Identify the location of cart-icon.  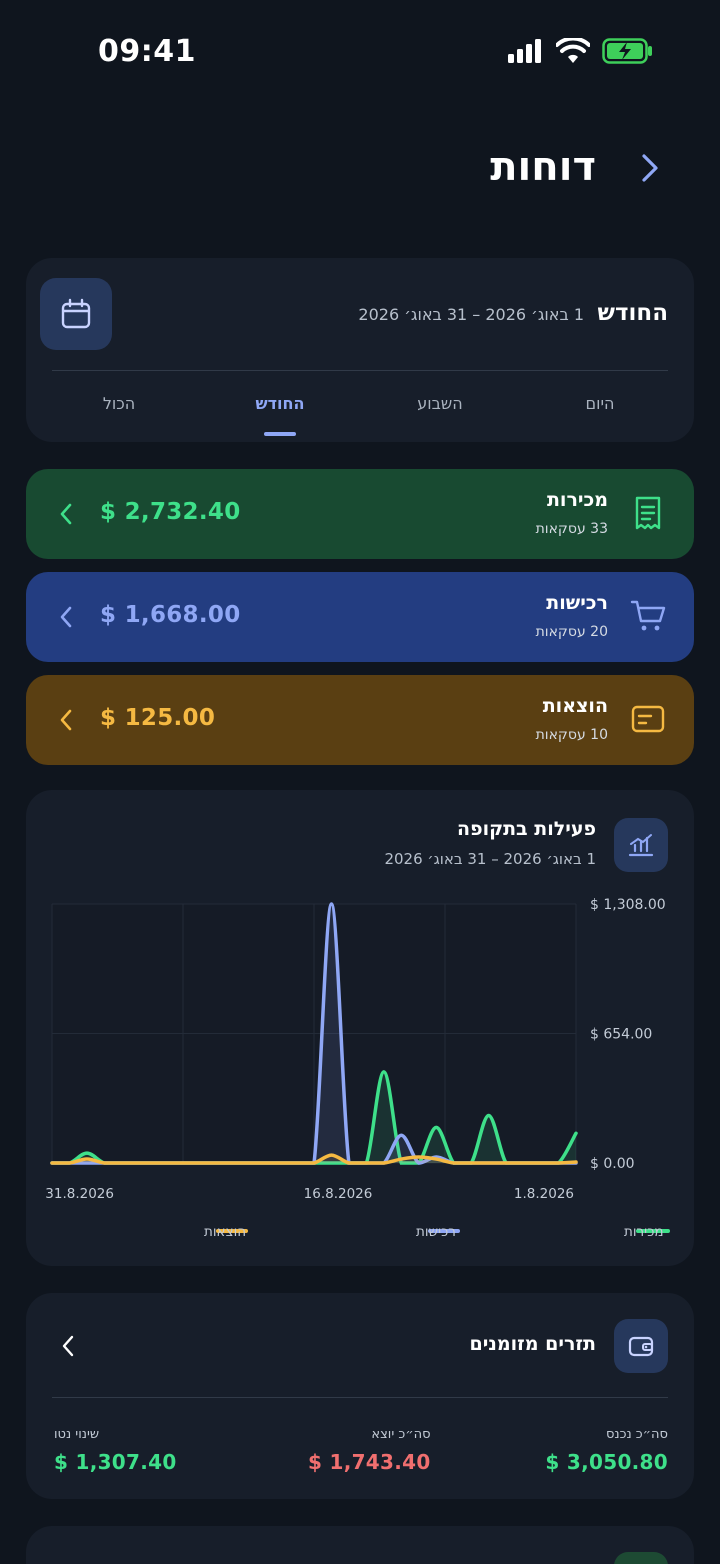
(648, 616).